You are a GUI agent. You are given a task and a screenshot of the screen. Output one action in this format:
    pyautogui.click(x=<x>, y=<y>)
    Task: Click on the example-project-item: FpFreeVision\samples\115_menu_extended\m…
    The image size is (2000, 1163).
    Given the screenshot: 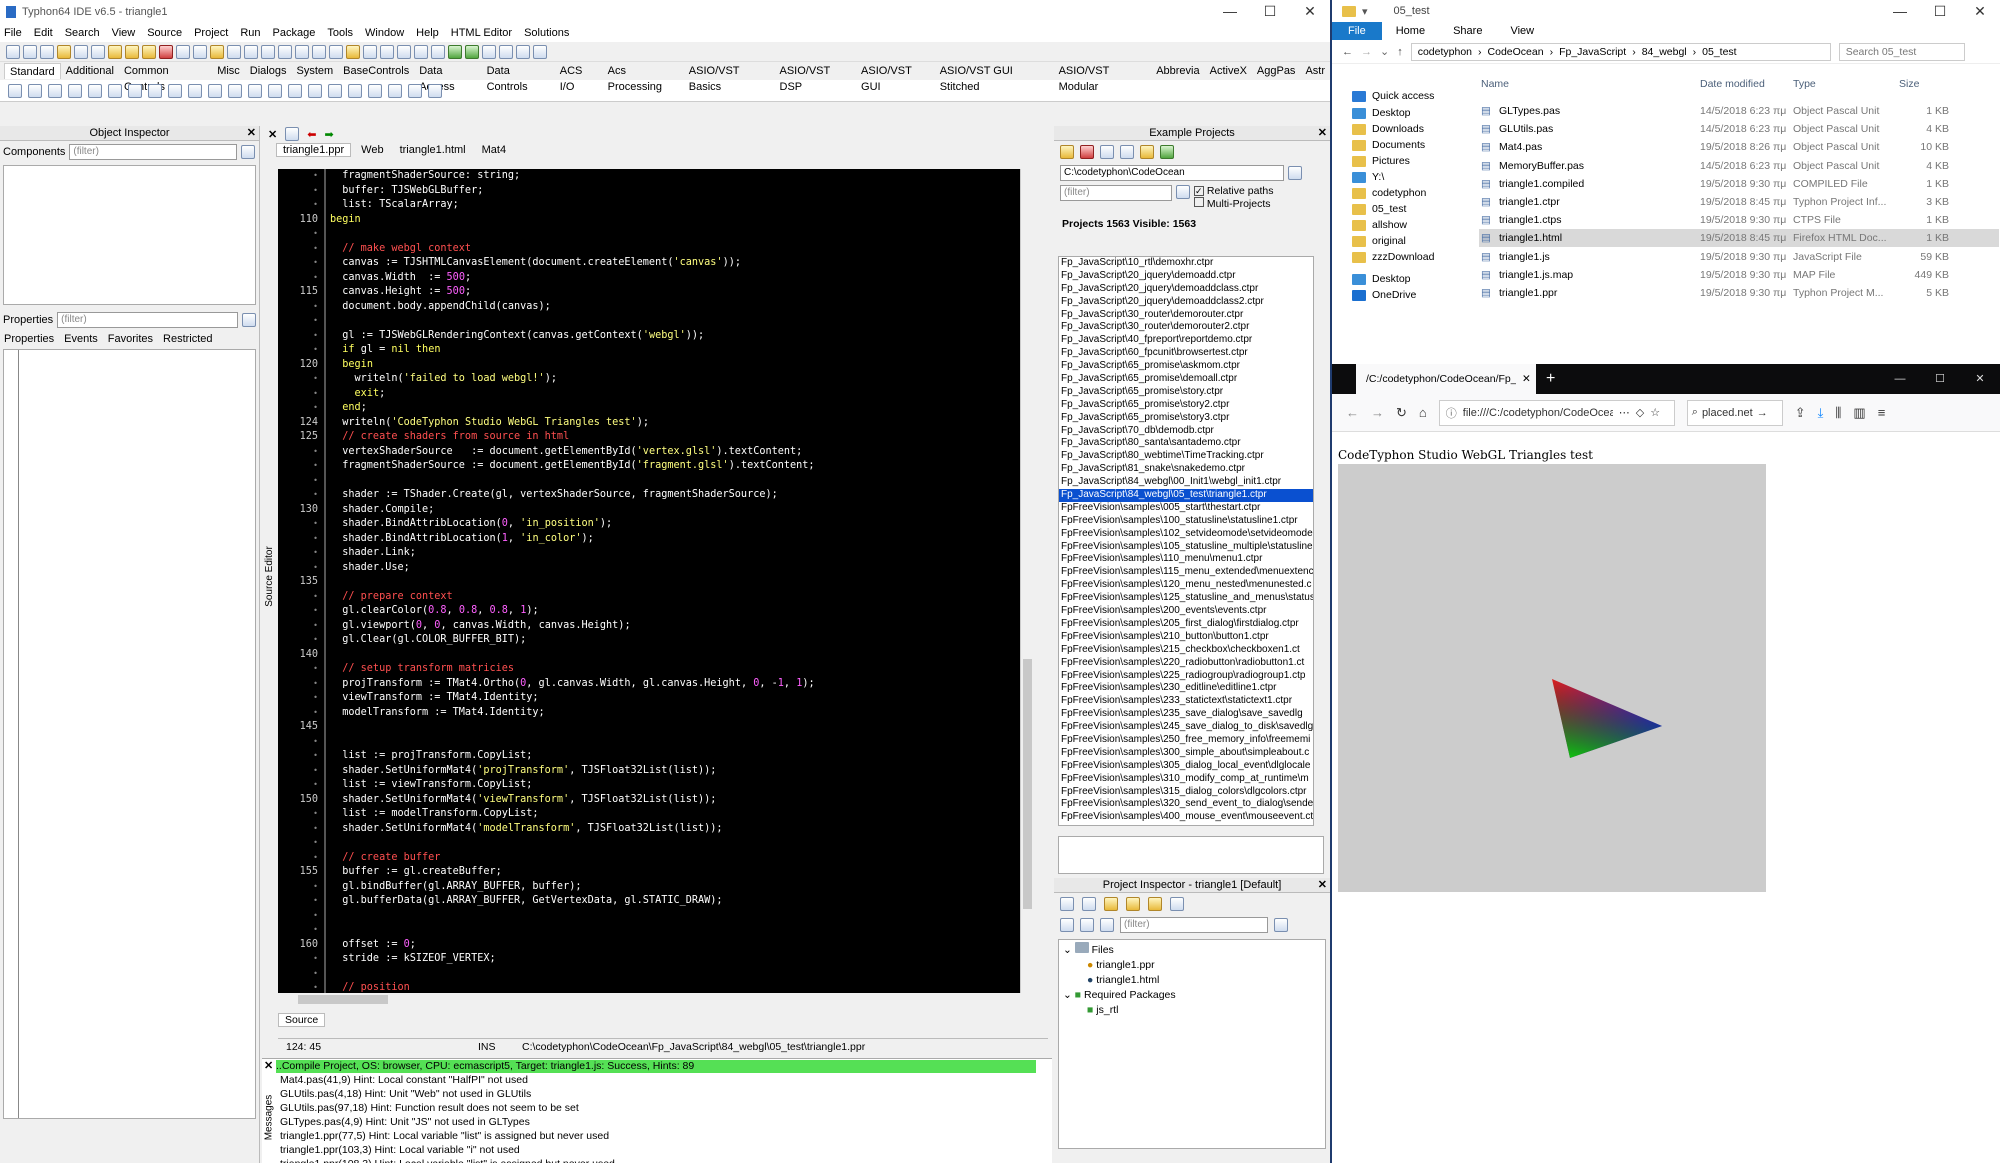 What is the action you would take?
    pyautogui.click(x=1186, y=572)
    